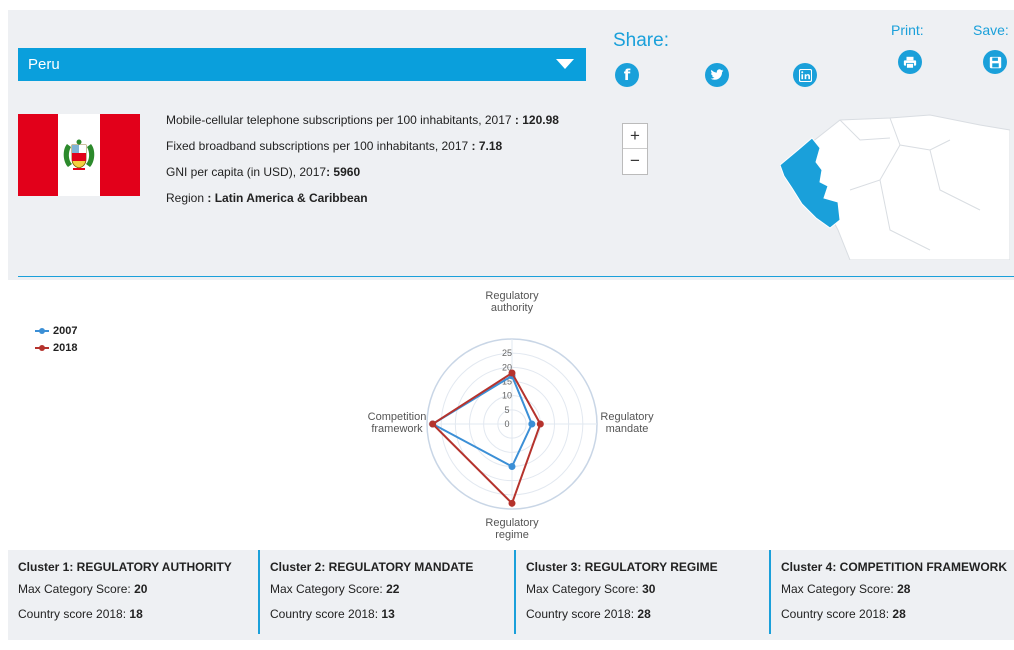 The height and width of the screenshot is (650, 1014). Describe the element at coordinates (42, 330) in the screenshot. I see `legend-marker-2007` at that location.